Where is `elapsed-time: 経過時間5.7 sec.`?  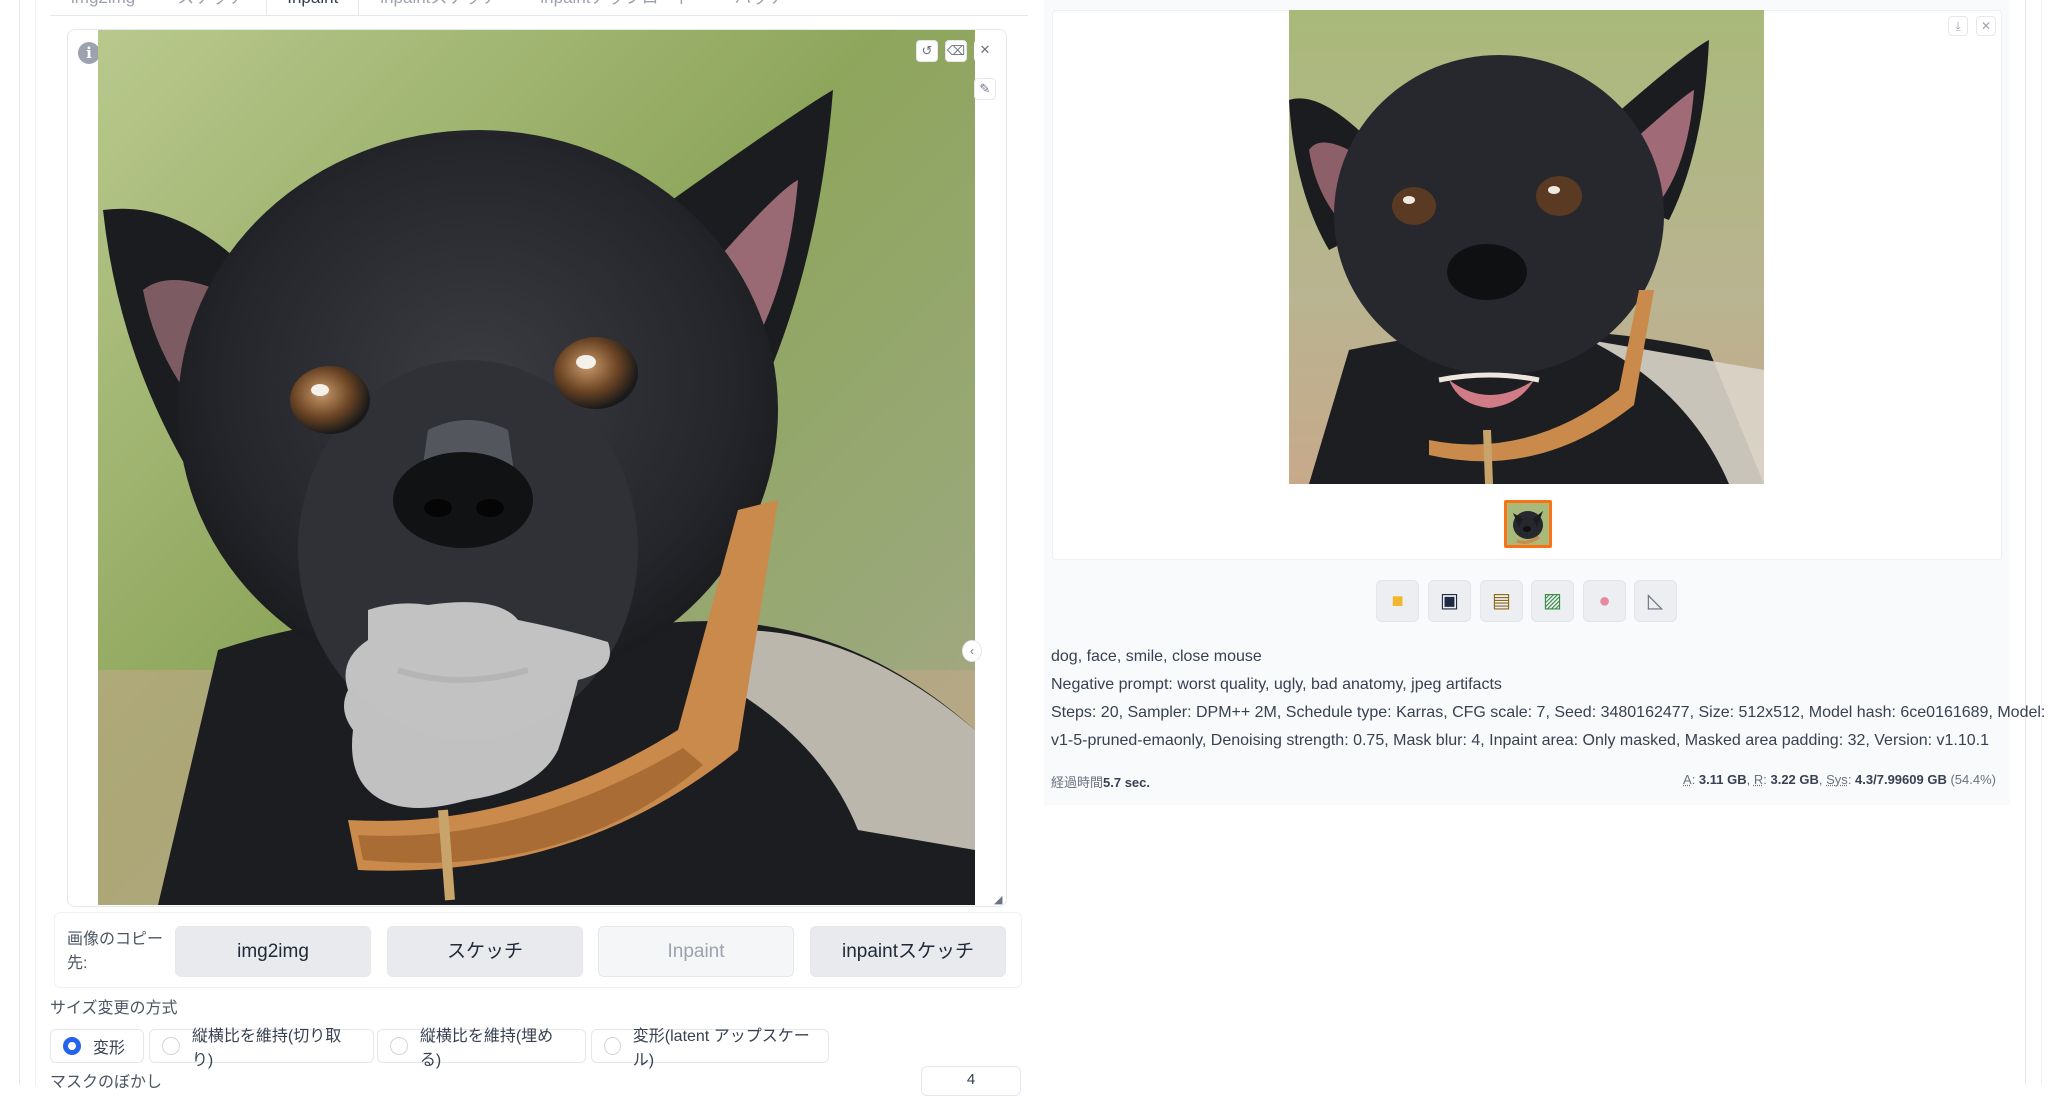
elapsed-time: 経過時間5.7 sec. is located at coordinates (1100, 781).